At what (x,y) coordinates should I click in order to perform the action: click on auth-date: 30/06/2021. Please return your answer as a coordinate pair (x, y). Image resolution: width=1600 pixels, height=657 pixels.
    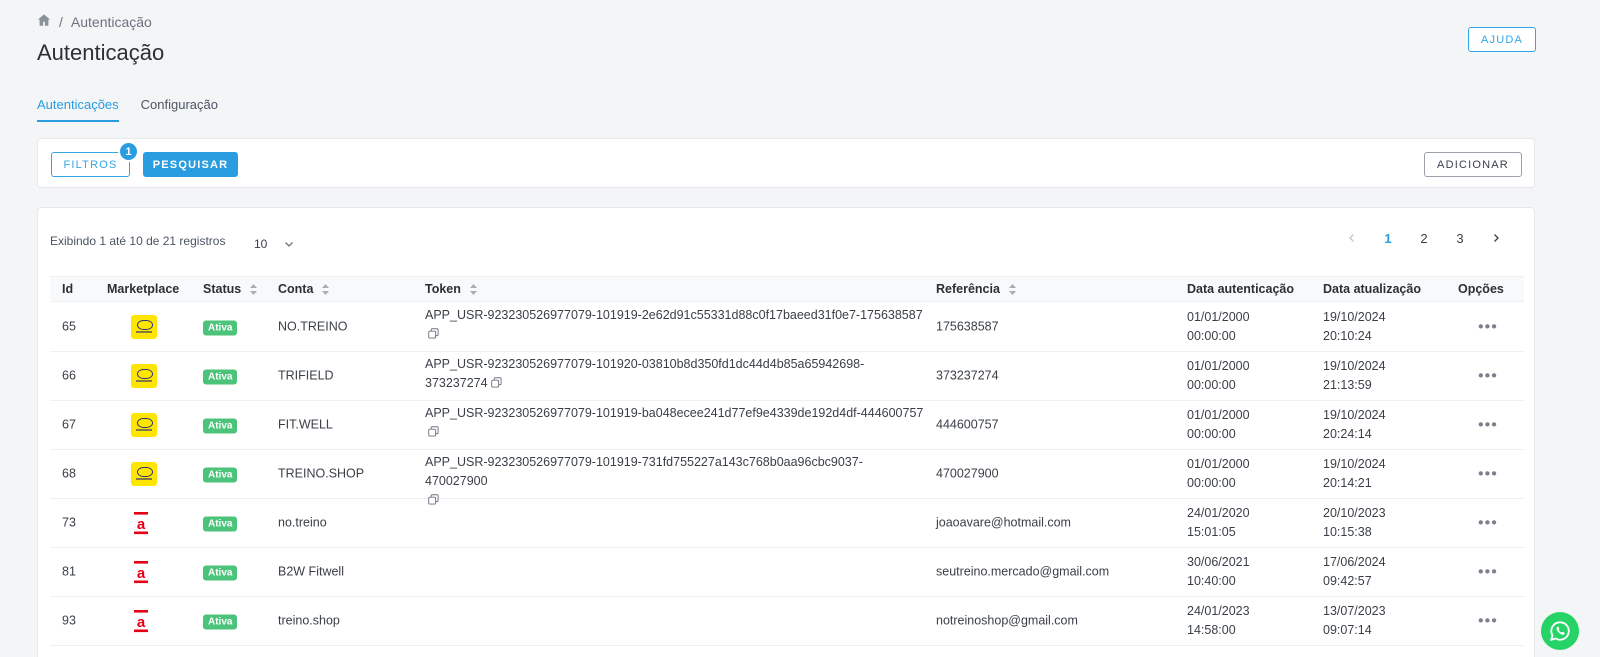
    Looking at the image, I should click on (1218, 562).